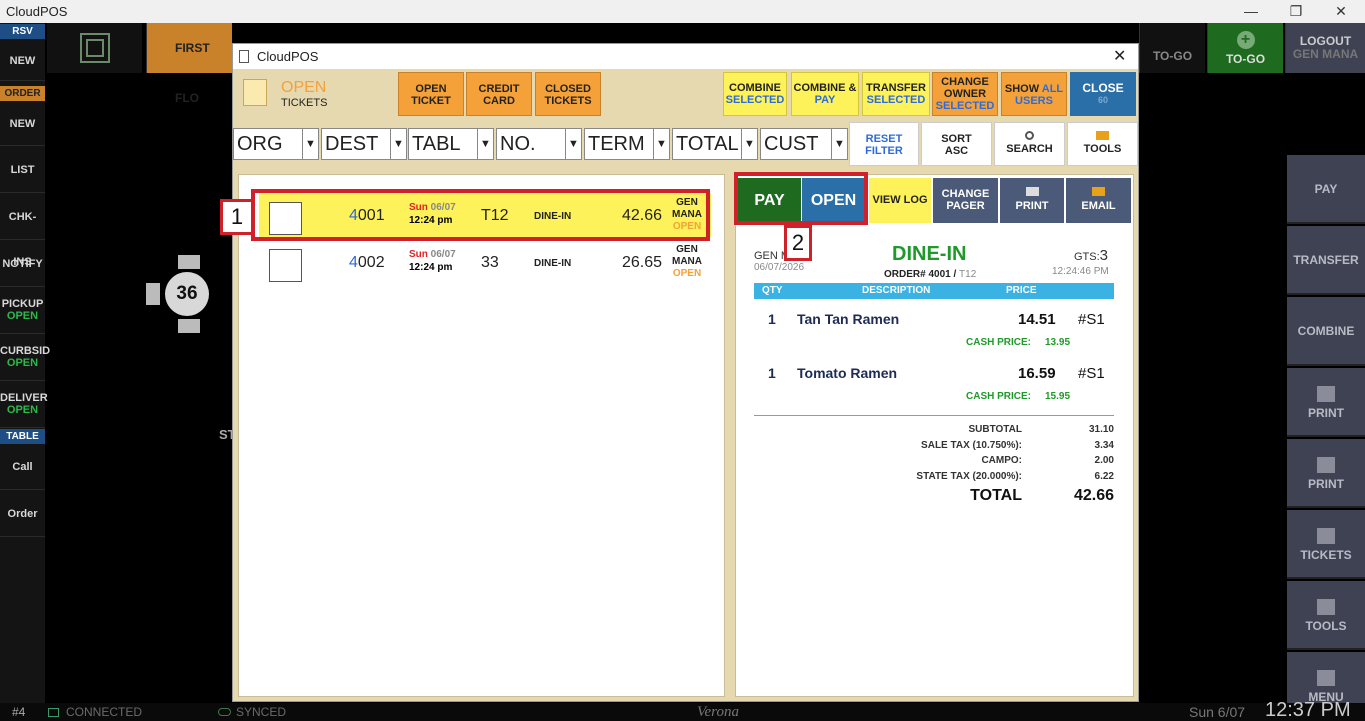  I want to click on guest-count: GTS:3, so click(1091, 255).